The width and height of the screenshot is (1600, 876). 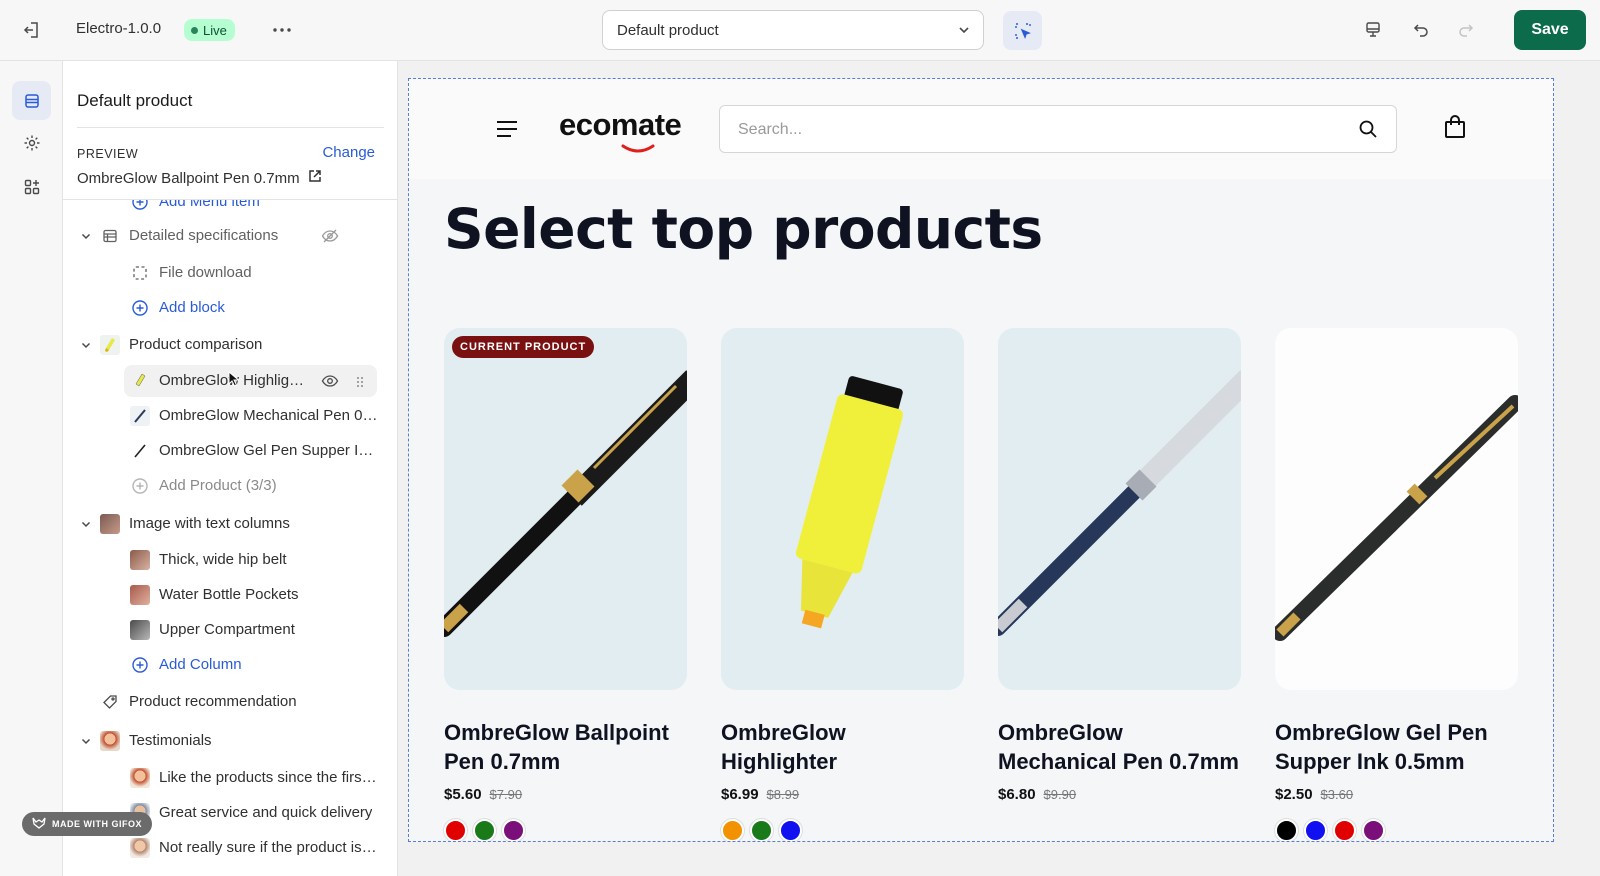 I want to click on tree-item-label: Water Bottle Pockets, so click(x=229, y=594).